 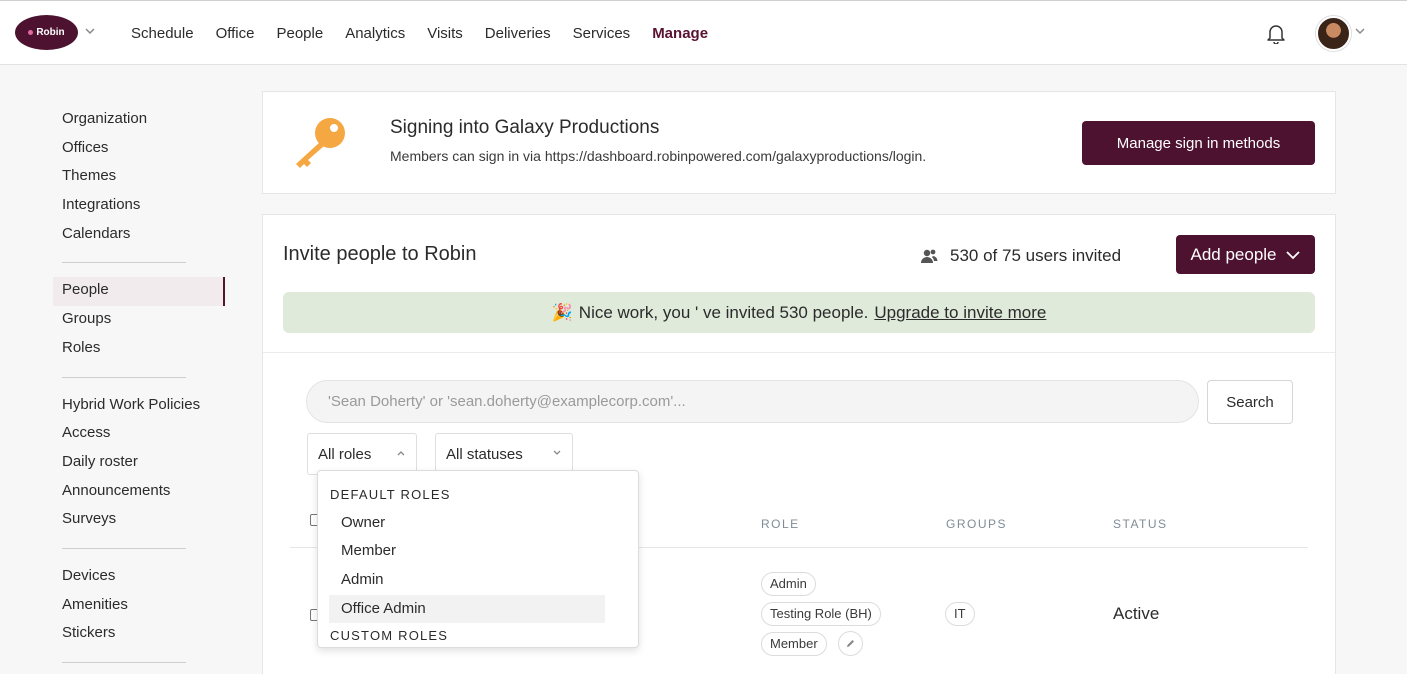 What do you see at coordinates (780, 524) in the screenshot?
I see `column-header-role: ROLE` at bounding box center [780, 524].